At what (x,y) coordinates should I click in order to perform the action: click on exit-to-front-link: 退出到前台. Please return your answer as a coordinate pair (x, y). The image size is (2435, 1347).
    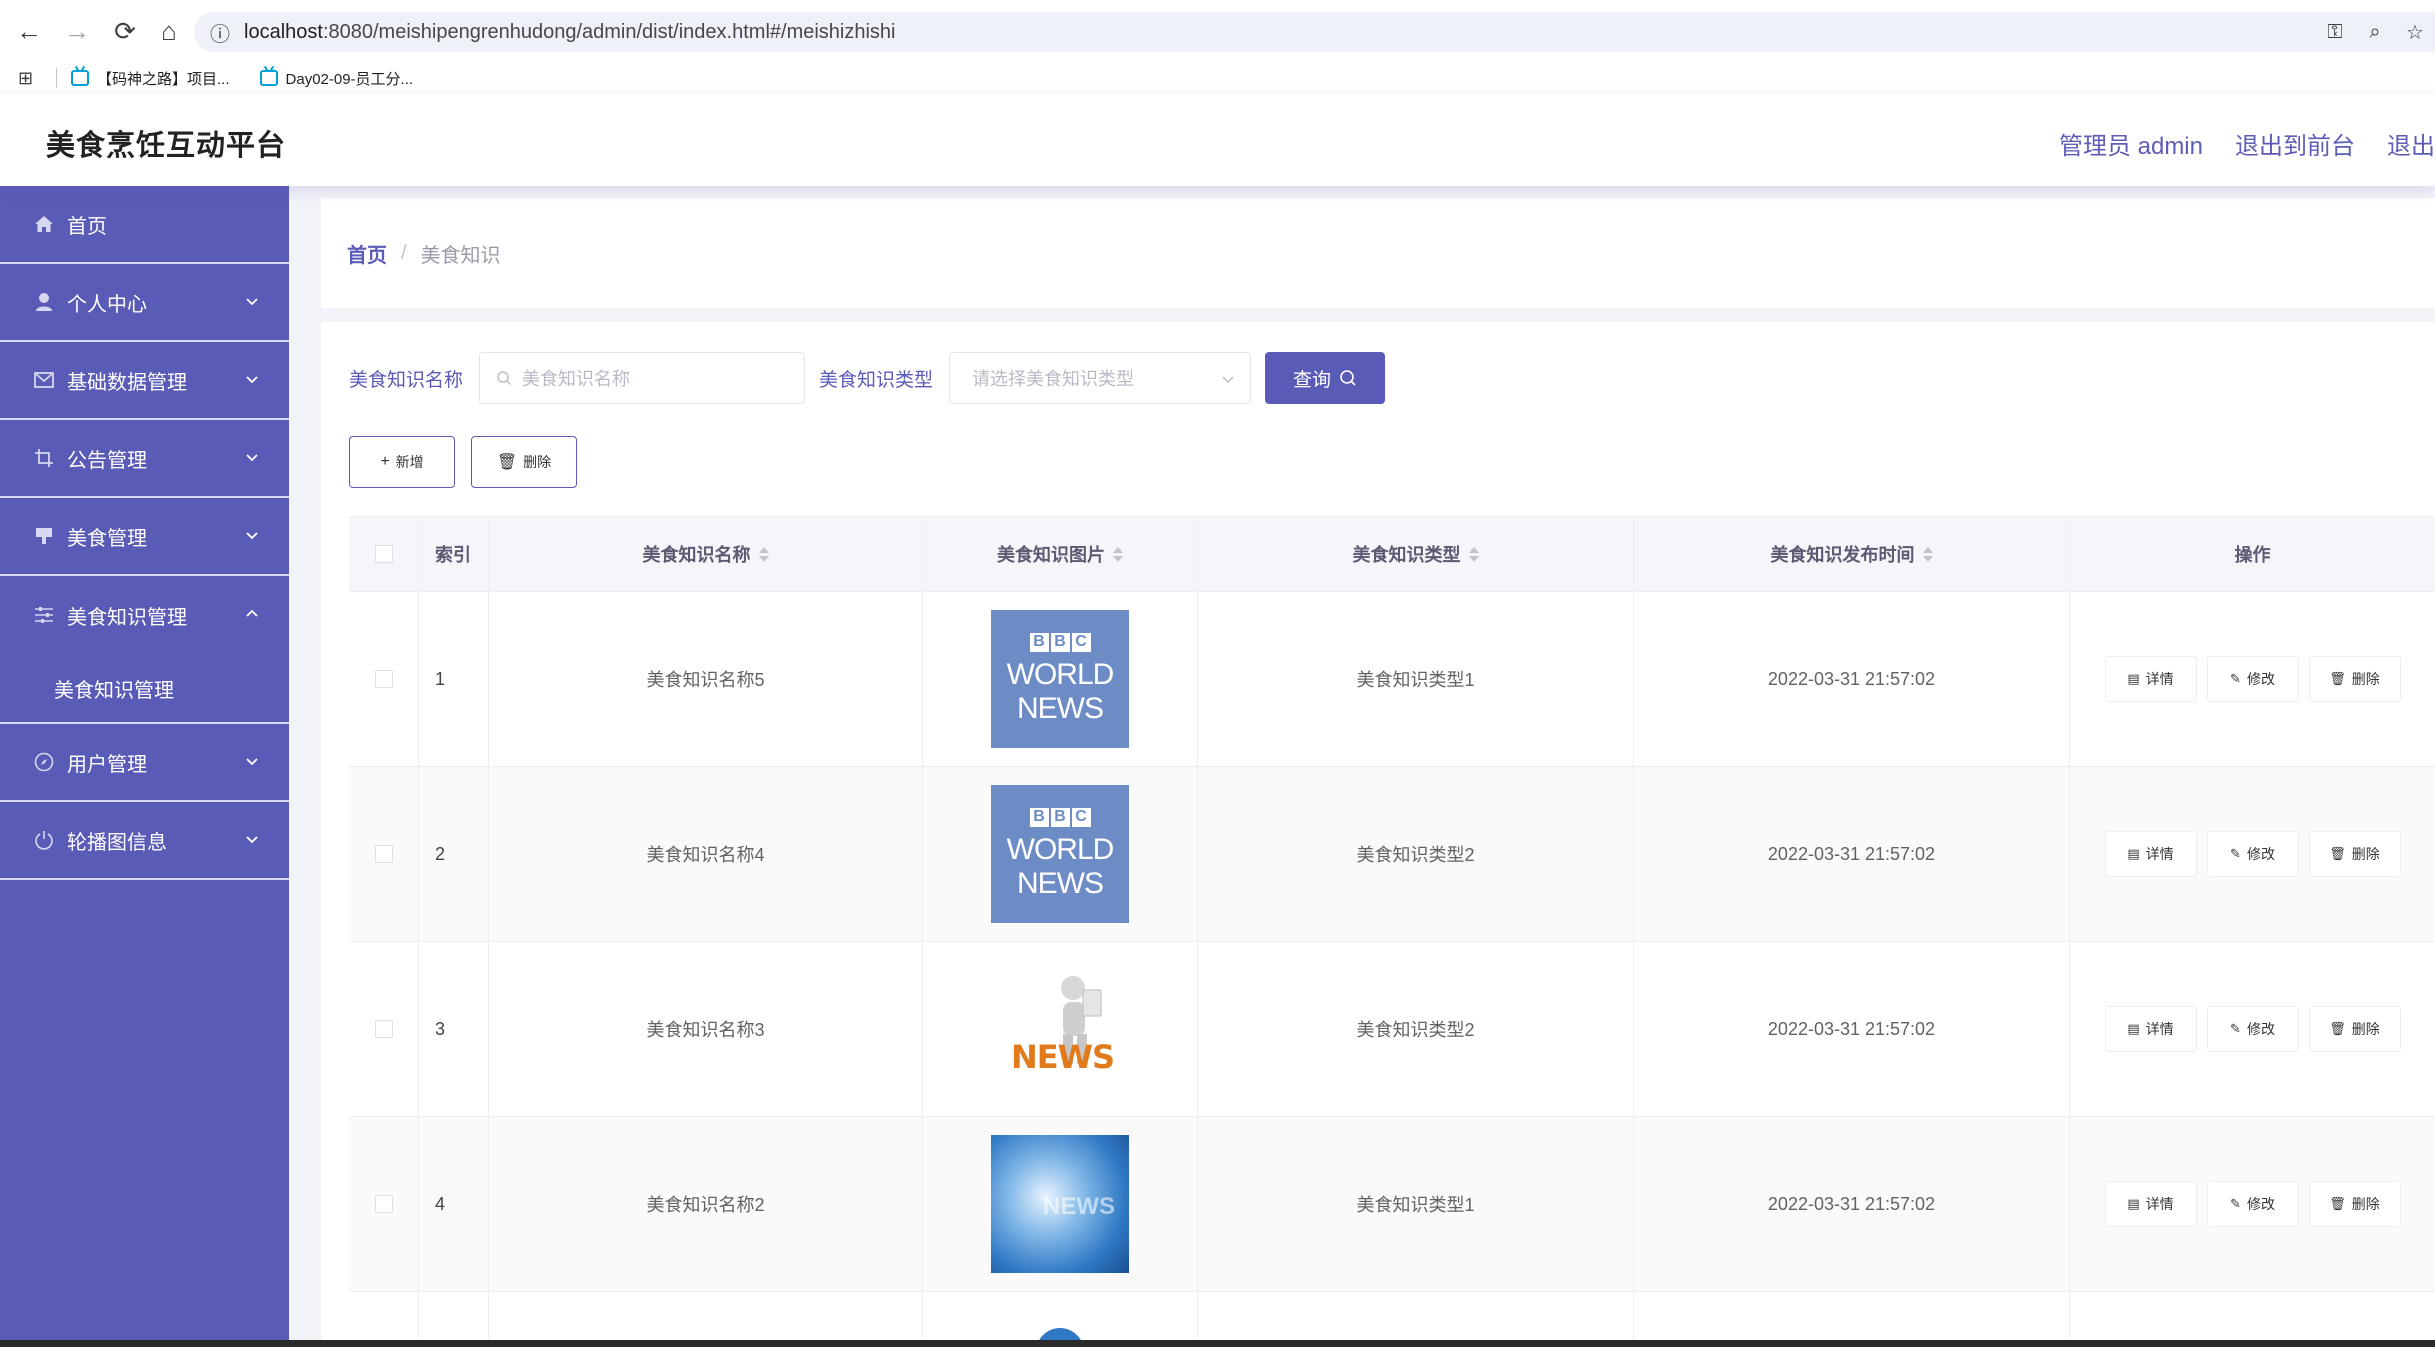
    Looking at the image, I should click on (2295, 143).